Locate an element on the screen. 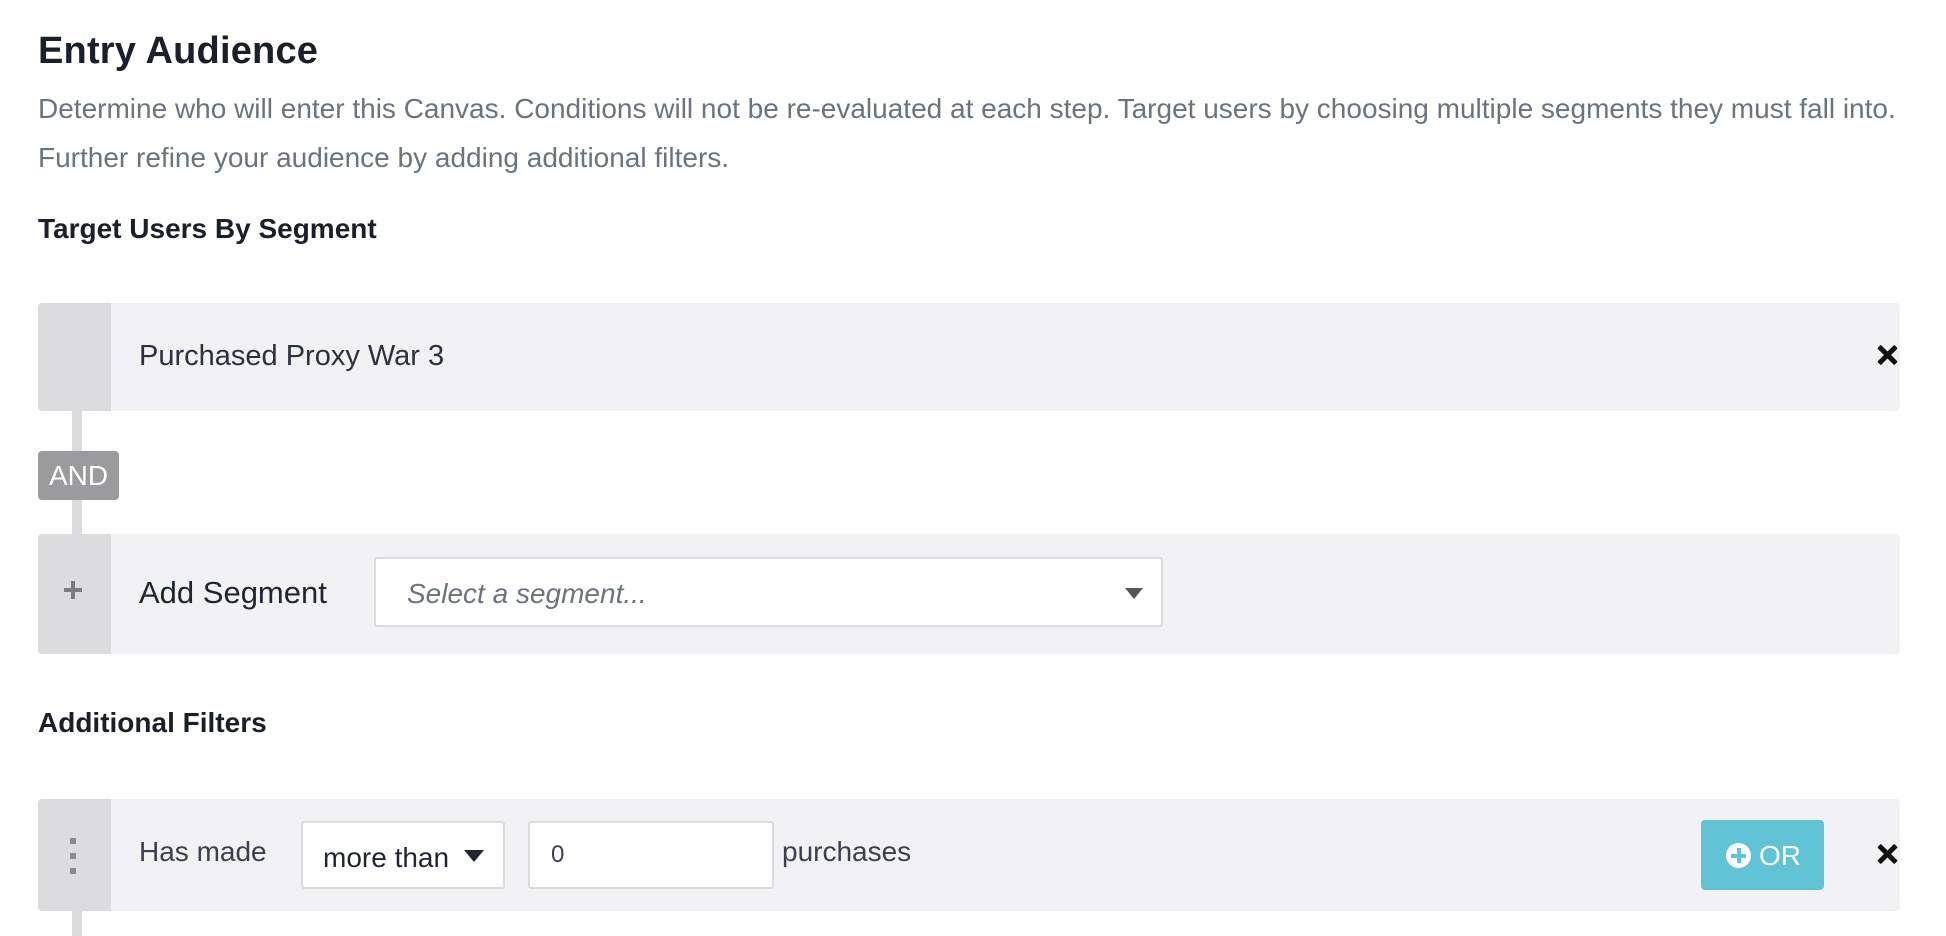  or-button: OR is located at coordinates (1762, 855).